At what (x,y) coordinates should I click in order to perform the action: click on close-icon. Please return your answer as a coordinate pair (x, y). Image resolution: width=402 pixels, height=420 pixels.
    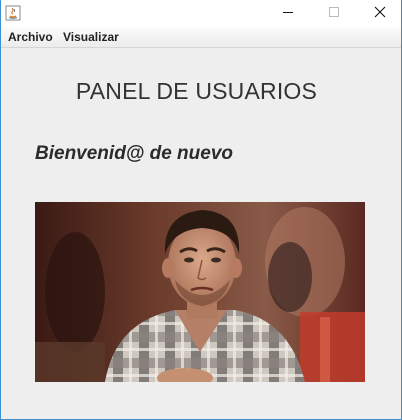
    Looking at the image, I should click on (380, 14).